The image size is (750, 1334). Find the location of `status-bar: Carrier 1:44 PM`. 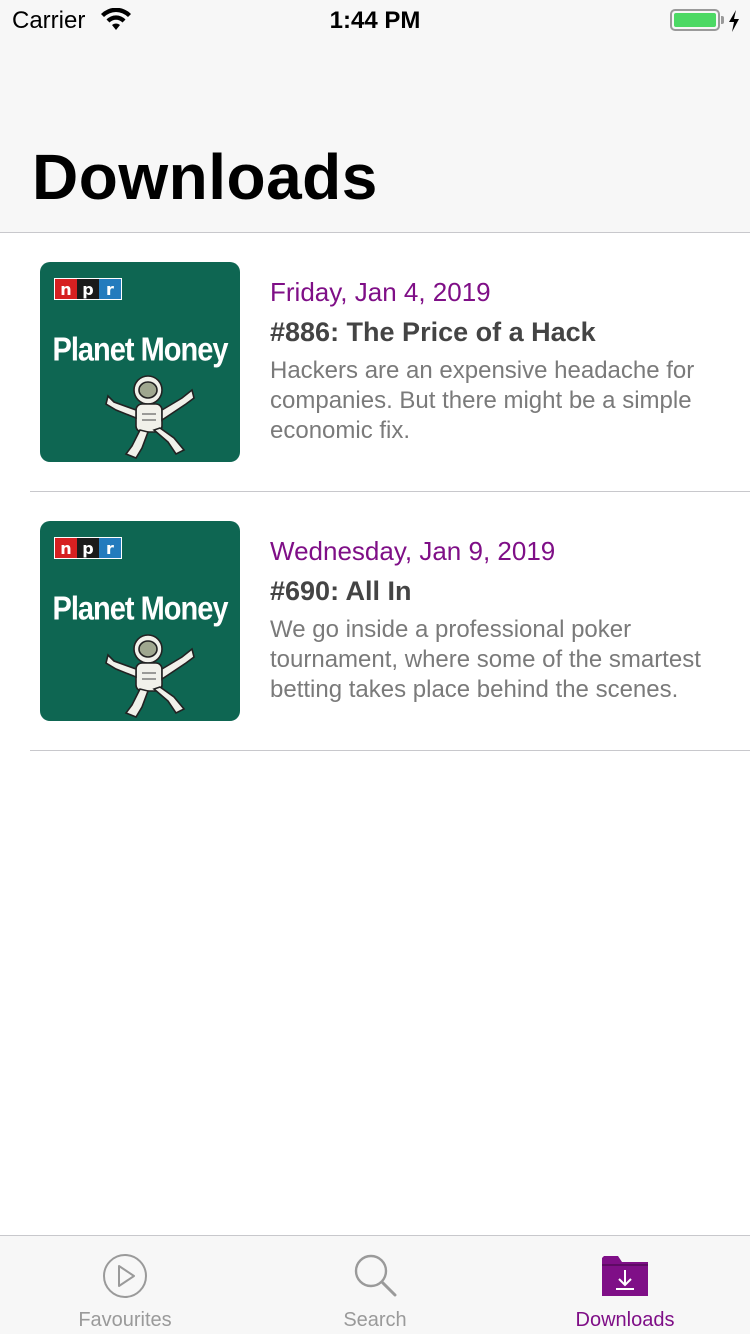

status-bar: Carrier 1:44 PM is located at coordinates (375, 20).